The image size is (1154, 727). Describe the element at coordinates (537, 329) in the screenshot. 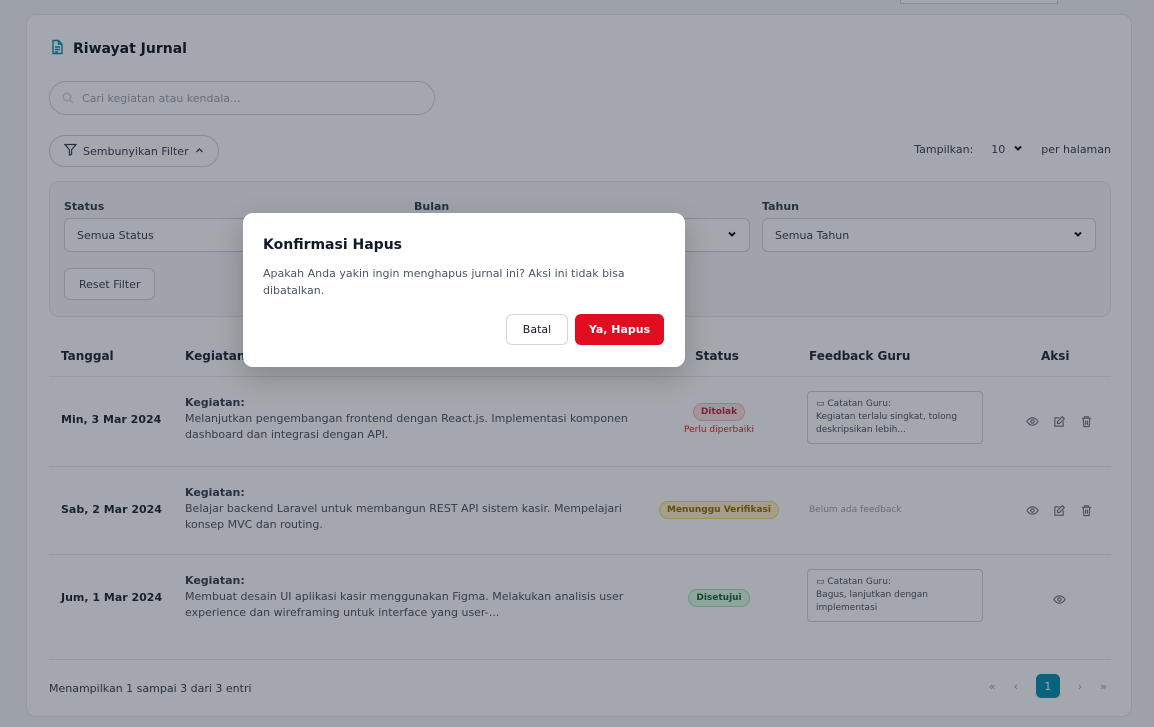

I see `cancel-button: Batal` at that location.